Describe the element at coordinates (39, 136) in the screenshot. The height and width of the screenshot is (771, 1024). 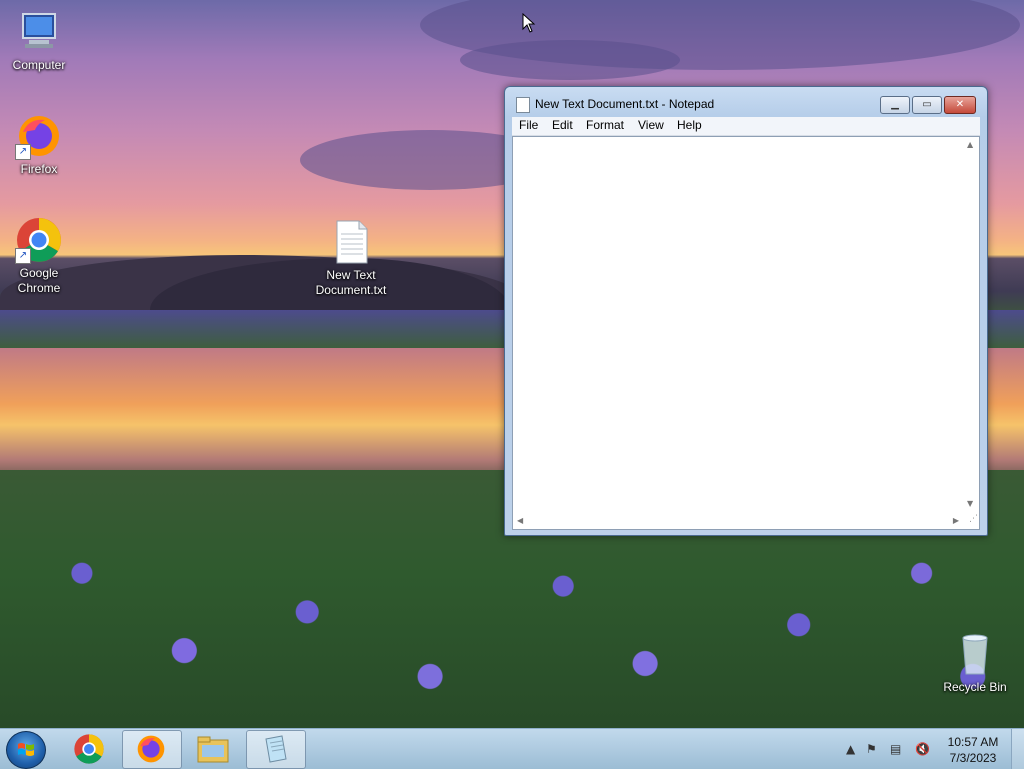
I see `firefox-icon: ↗` at that location.